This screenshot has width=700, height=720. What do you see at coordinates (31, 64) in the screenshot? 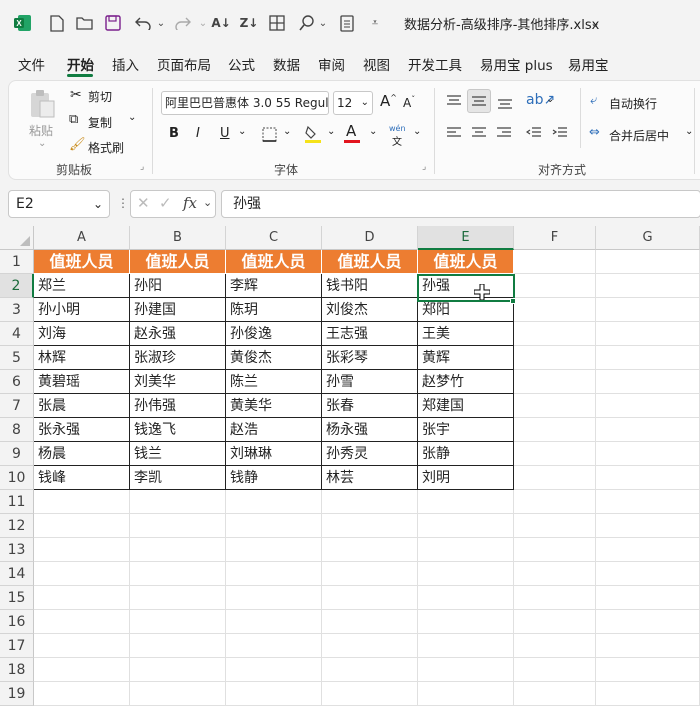
I see `tab-file: 文件` at bounding box center [31, 64].